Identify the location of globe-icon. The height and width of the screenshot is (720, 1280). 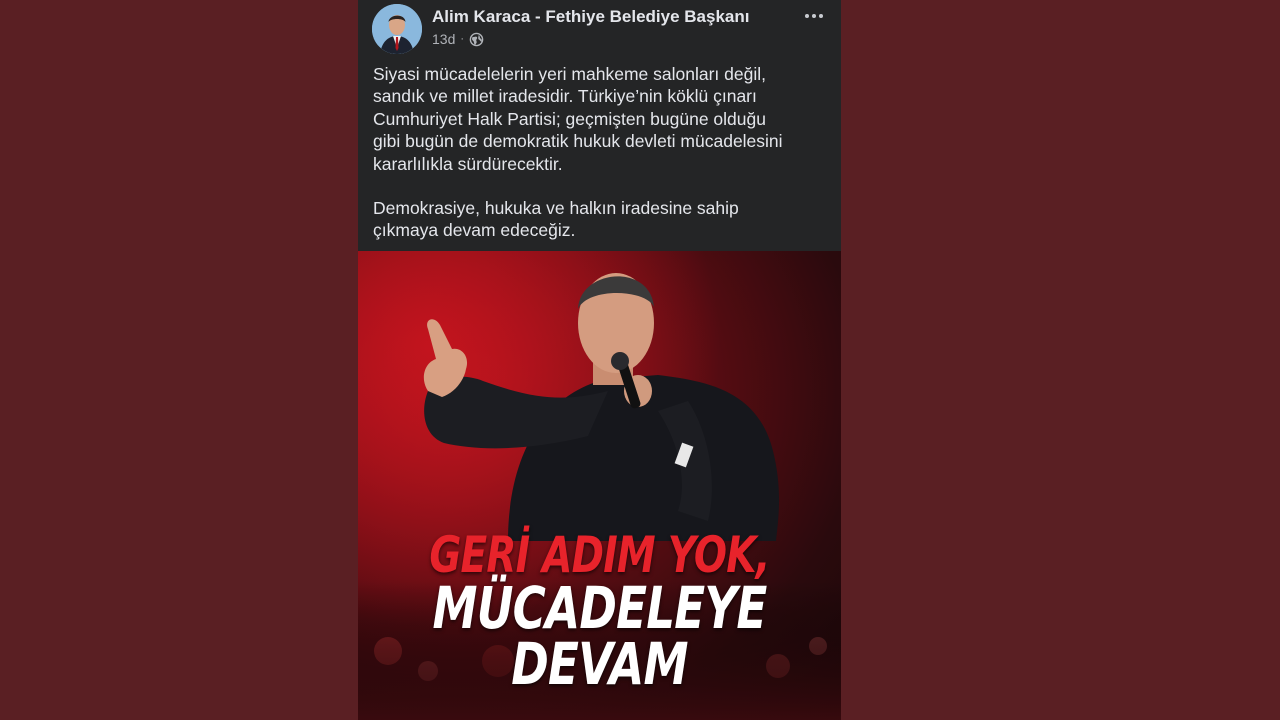
(476, 39).